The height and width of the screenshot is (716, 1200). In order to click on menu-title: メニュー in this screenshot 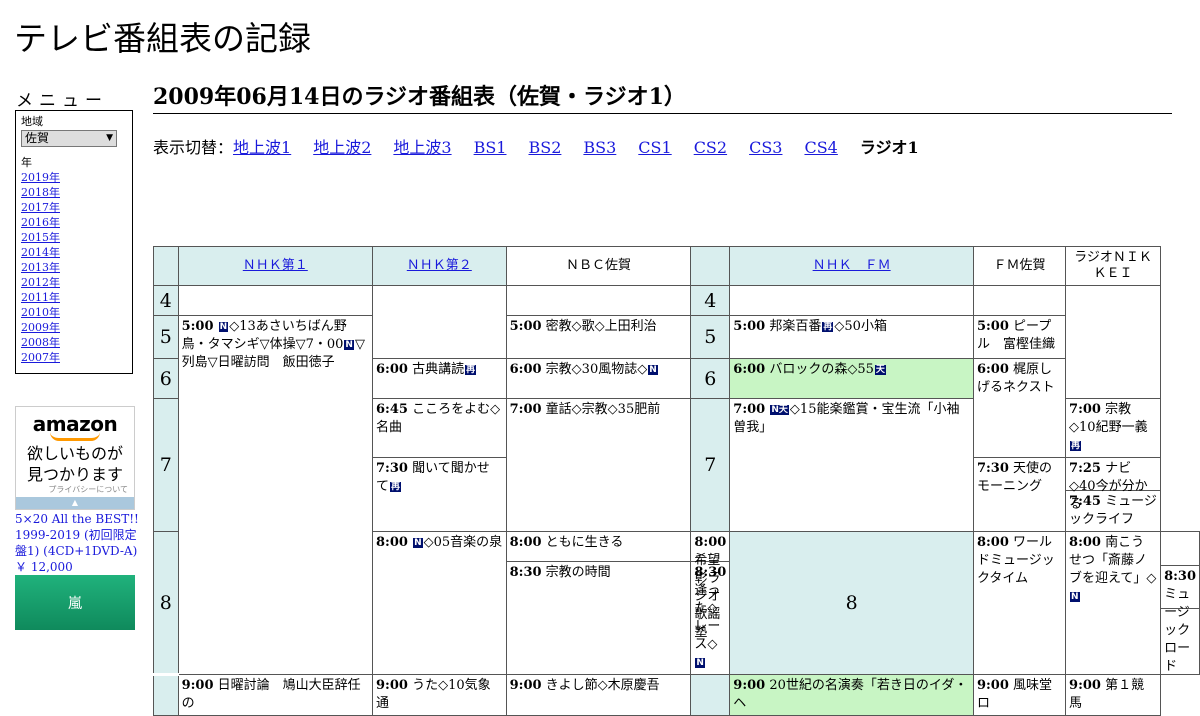, I will do `click(62, 101)`.